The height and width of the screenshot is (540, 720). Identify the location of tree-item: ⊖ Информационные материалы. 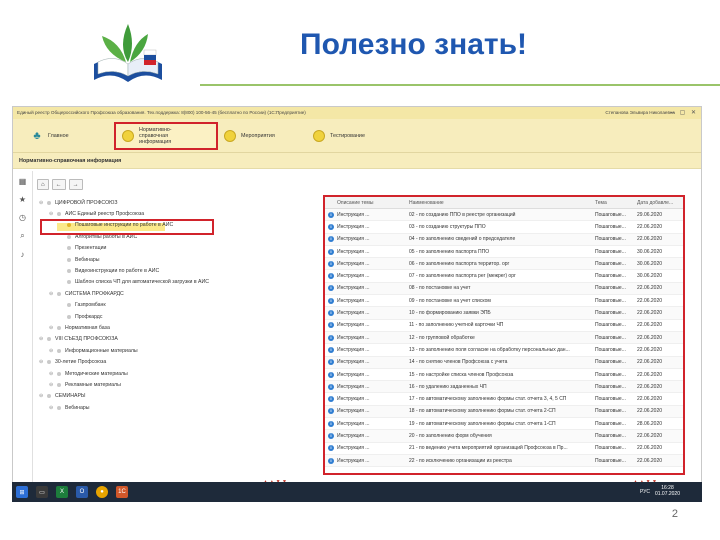
(177, 350).